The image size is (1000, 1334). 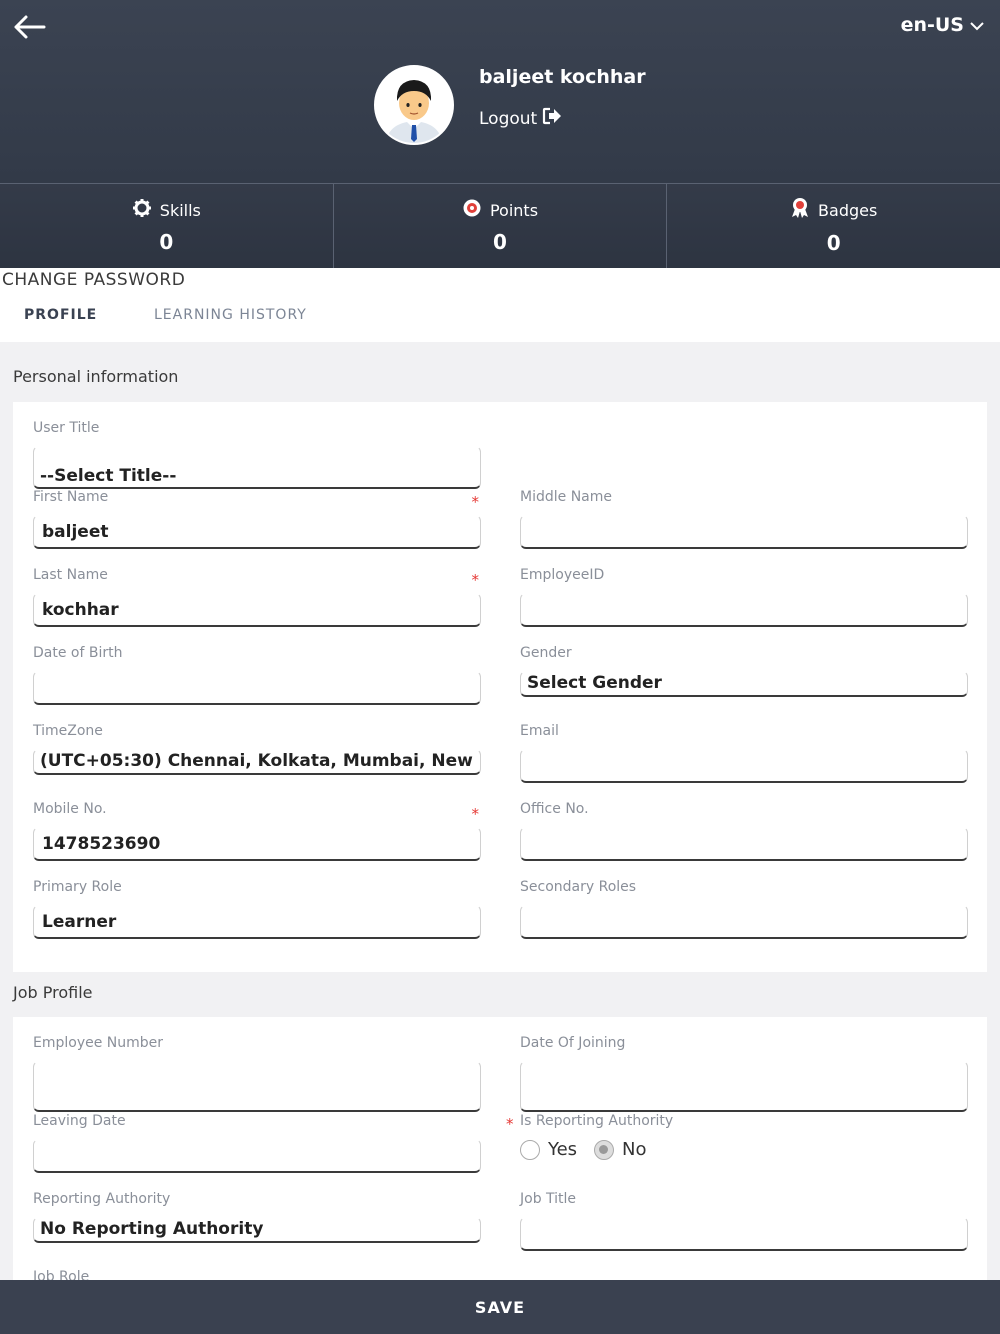 What do you see at coordinates (744, 684) in the screenshot?
I see `gender-select: Select Gender` at bounding box center [744, 684].